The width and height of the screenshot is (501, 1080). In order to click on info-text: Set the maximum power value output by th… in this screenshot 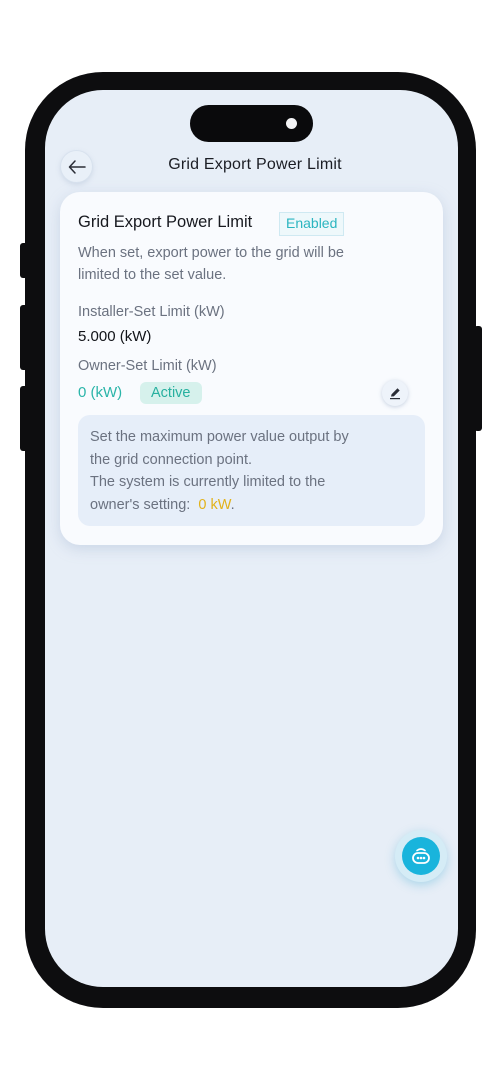, I will do `click(255, 471)`.